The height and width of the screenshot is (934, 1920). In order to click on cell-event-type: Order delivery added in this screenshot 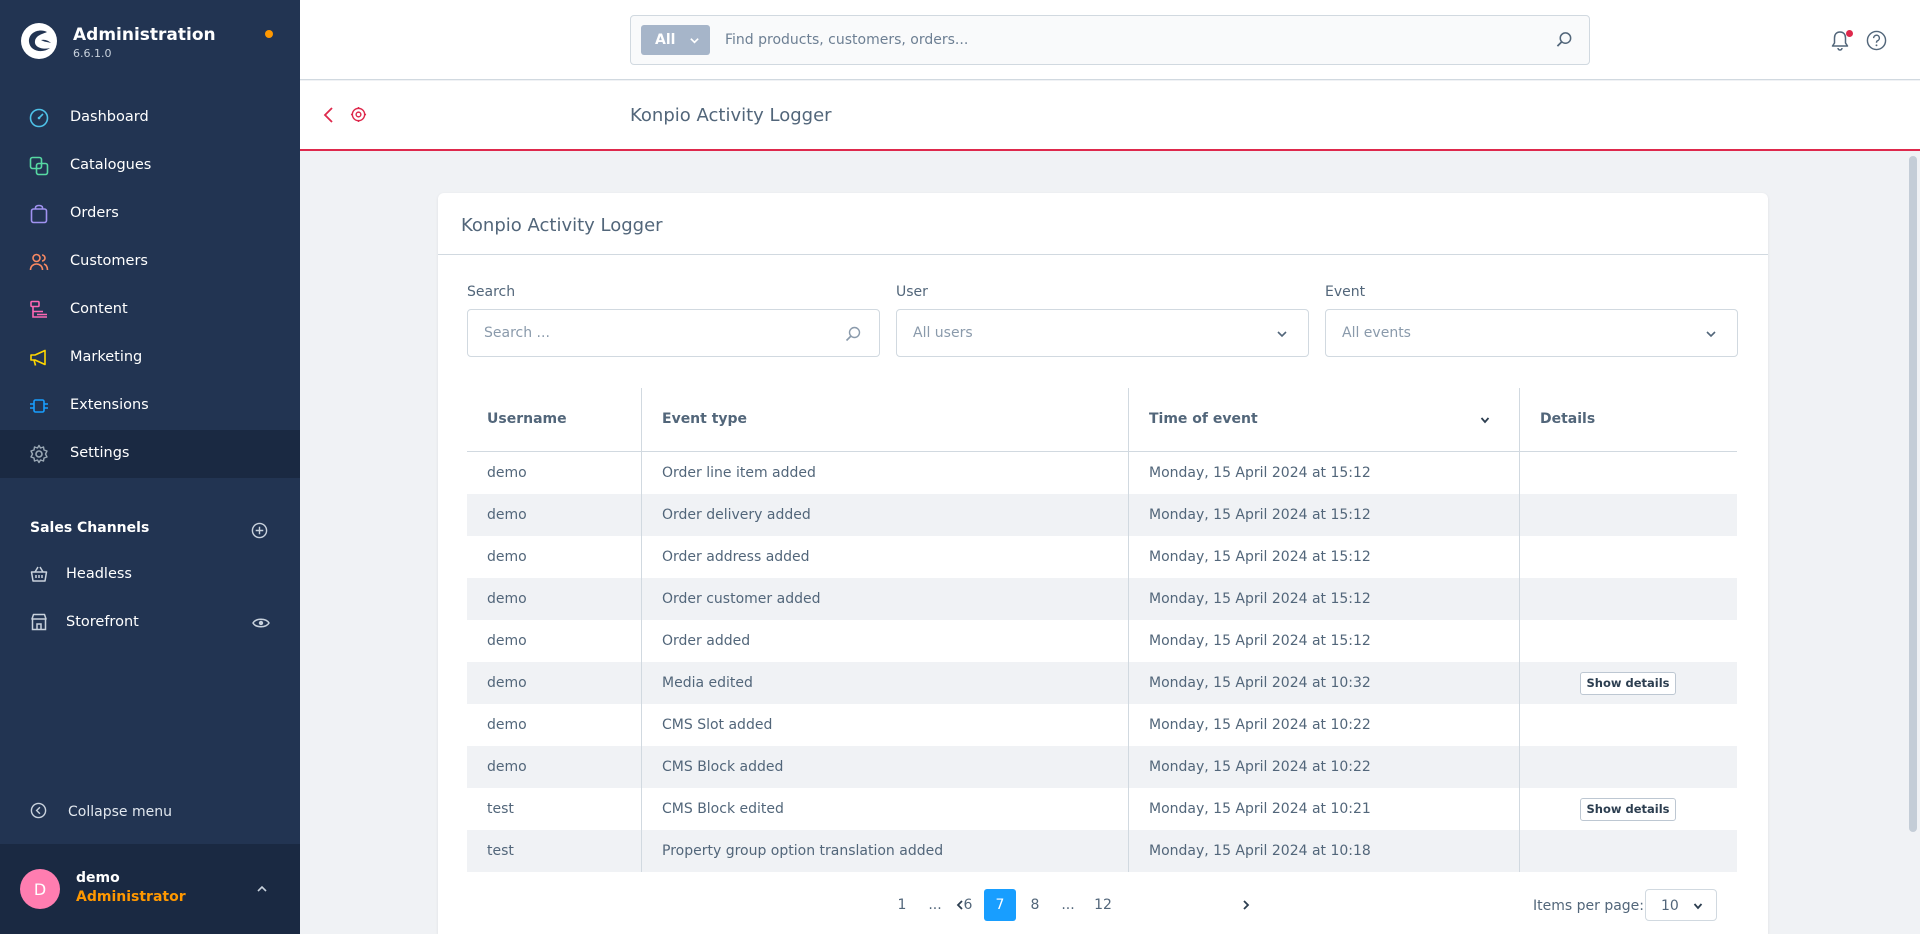, I will do `click(885, 515)`.